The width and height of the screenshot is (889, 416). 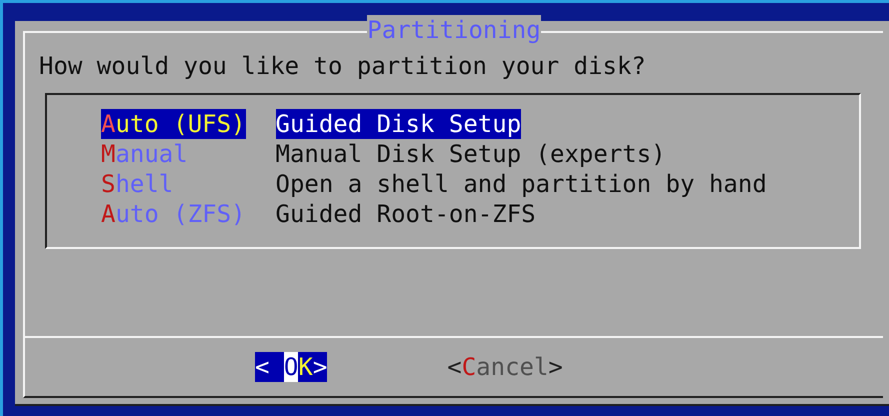 I want to click on menu-description: Guided Disk Setup, so click(x=399, y=124).